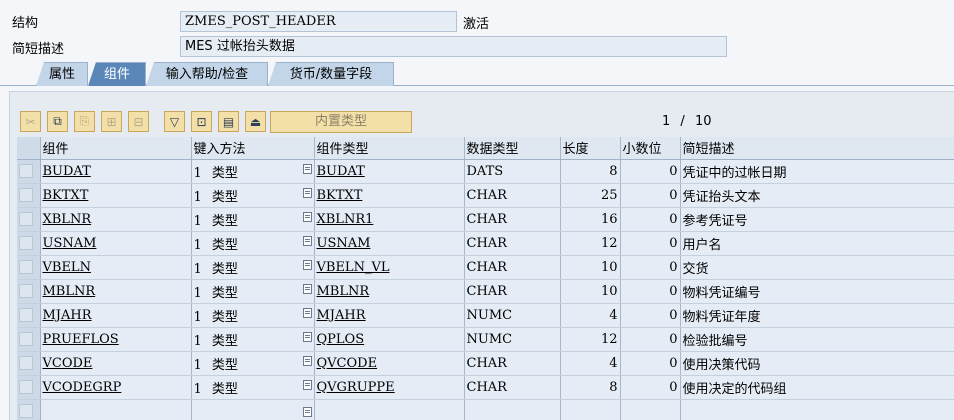  What do you see at coordinates (485, 243) in the screenshot?
I see `table-row: USNAM 1 类型 USNAM CHAR 12 0 用户名` at bounding box center [485, 243].